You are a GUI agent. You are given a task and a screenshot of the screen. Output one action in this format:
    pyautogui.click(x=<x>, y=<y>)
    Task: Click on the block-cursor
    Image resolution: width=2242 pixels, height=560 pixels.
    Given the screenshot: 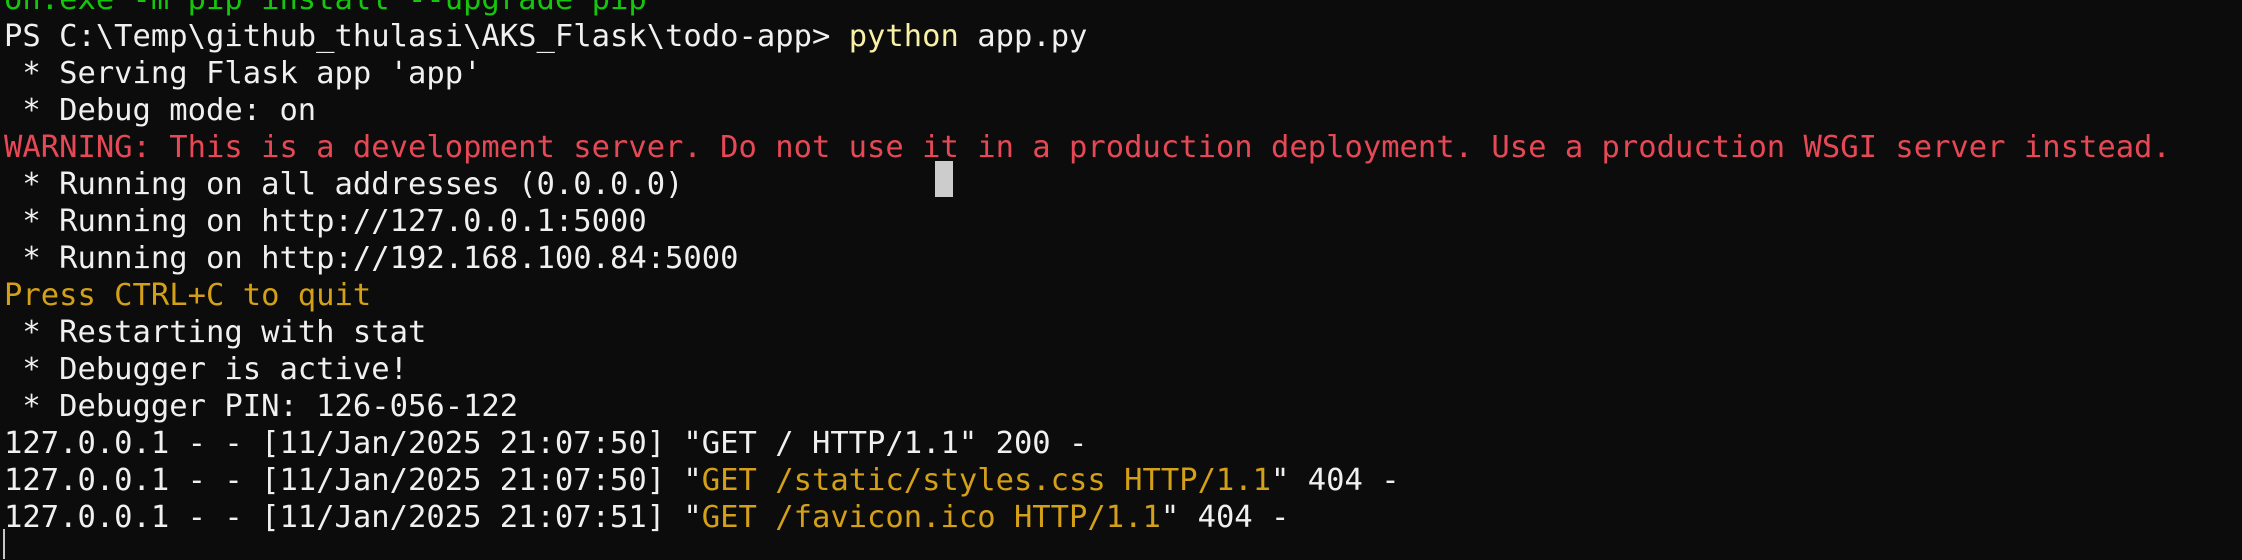 What is the action you would take?
    pyautogui.click(x=944, y=179)
    